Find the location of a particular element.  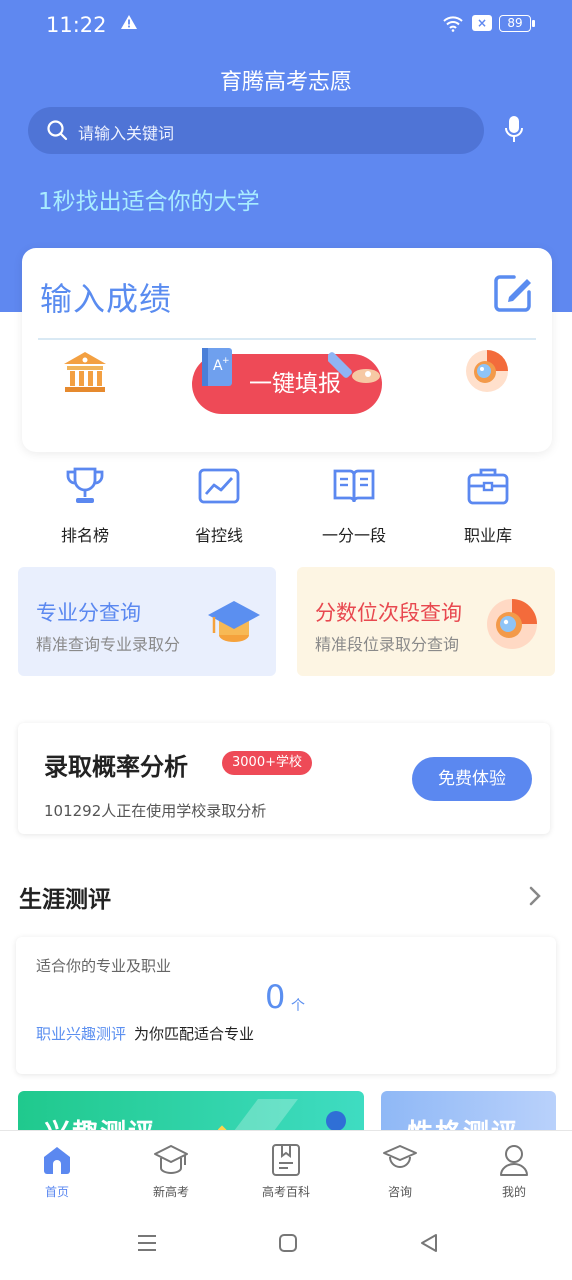

promo-title: 分数位次段查询 is located at coordinates (388, 613).